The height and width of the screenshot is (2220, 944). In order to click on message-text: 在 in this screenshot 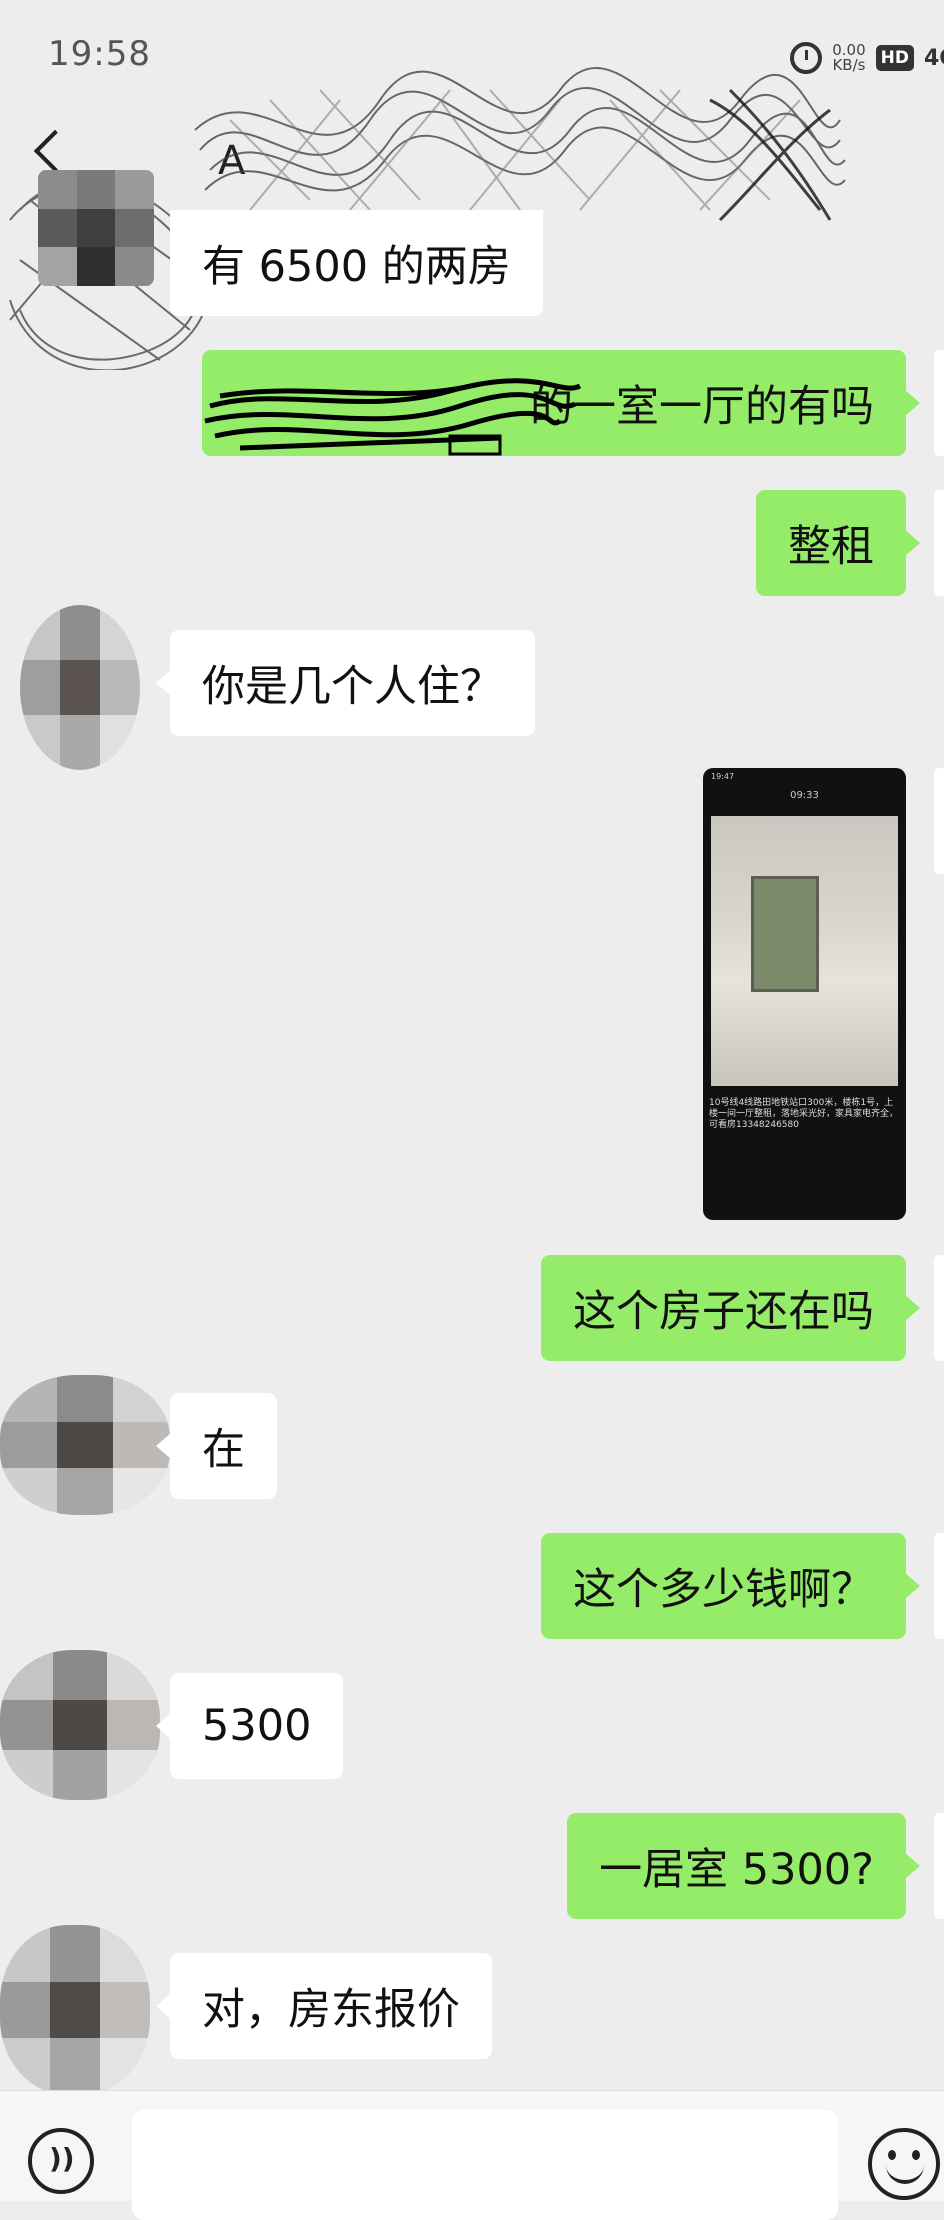, I will do `click(223, 1450)`.